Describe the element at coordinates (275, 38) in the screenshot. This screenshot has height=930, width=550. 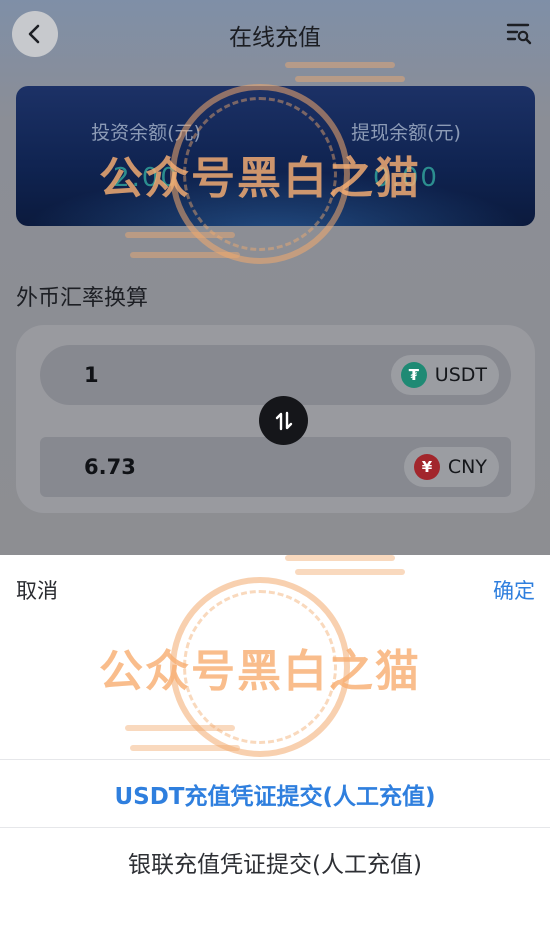
I see `page-title: 在线充值` at that location.